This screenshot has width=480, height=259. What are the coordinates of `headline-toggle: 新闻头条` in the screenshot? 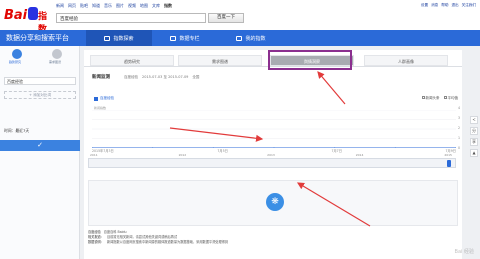 It's located at (430, 98).